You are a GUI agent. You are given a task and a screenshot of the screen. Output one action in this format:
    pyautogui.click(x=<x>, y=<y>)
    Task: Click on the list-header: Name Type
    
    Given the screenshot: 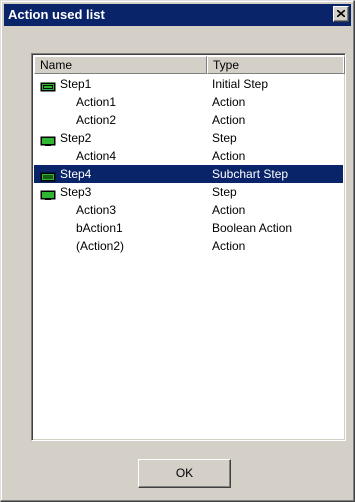 What is the action you would take?
    pyautogui.click(x=189, y=65)
    